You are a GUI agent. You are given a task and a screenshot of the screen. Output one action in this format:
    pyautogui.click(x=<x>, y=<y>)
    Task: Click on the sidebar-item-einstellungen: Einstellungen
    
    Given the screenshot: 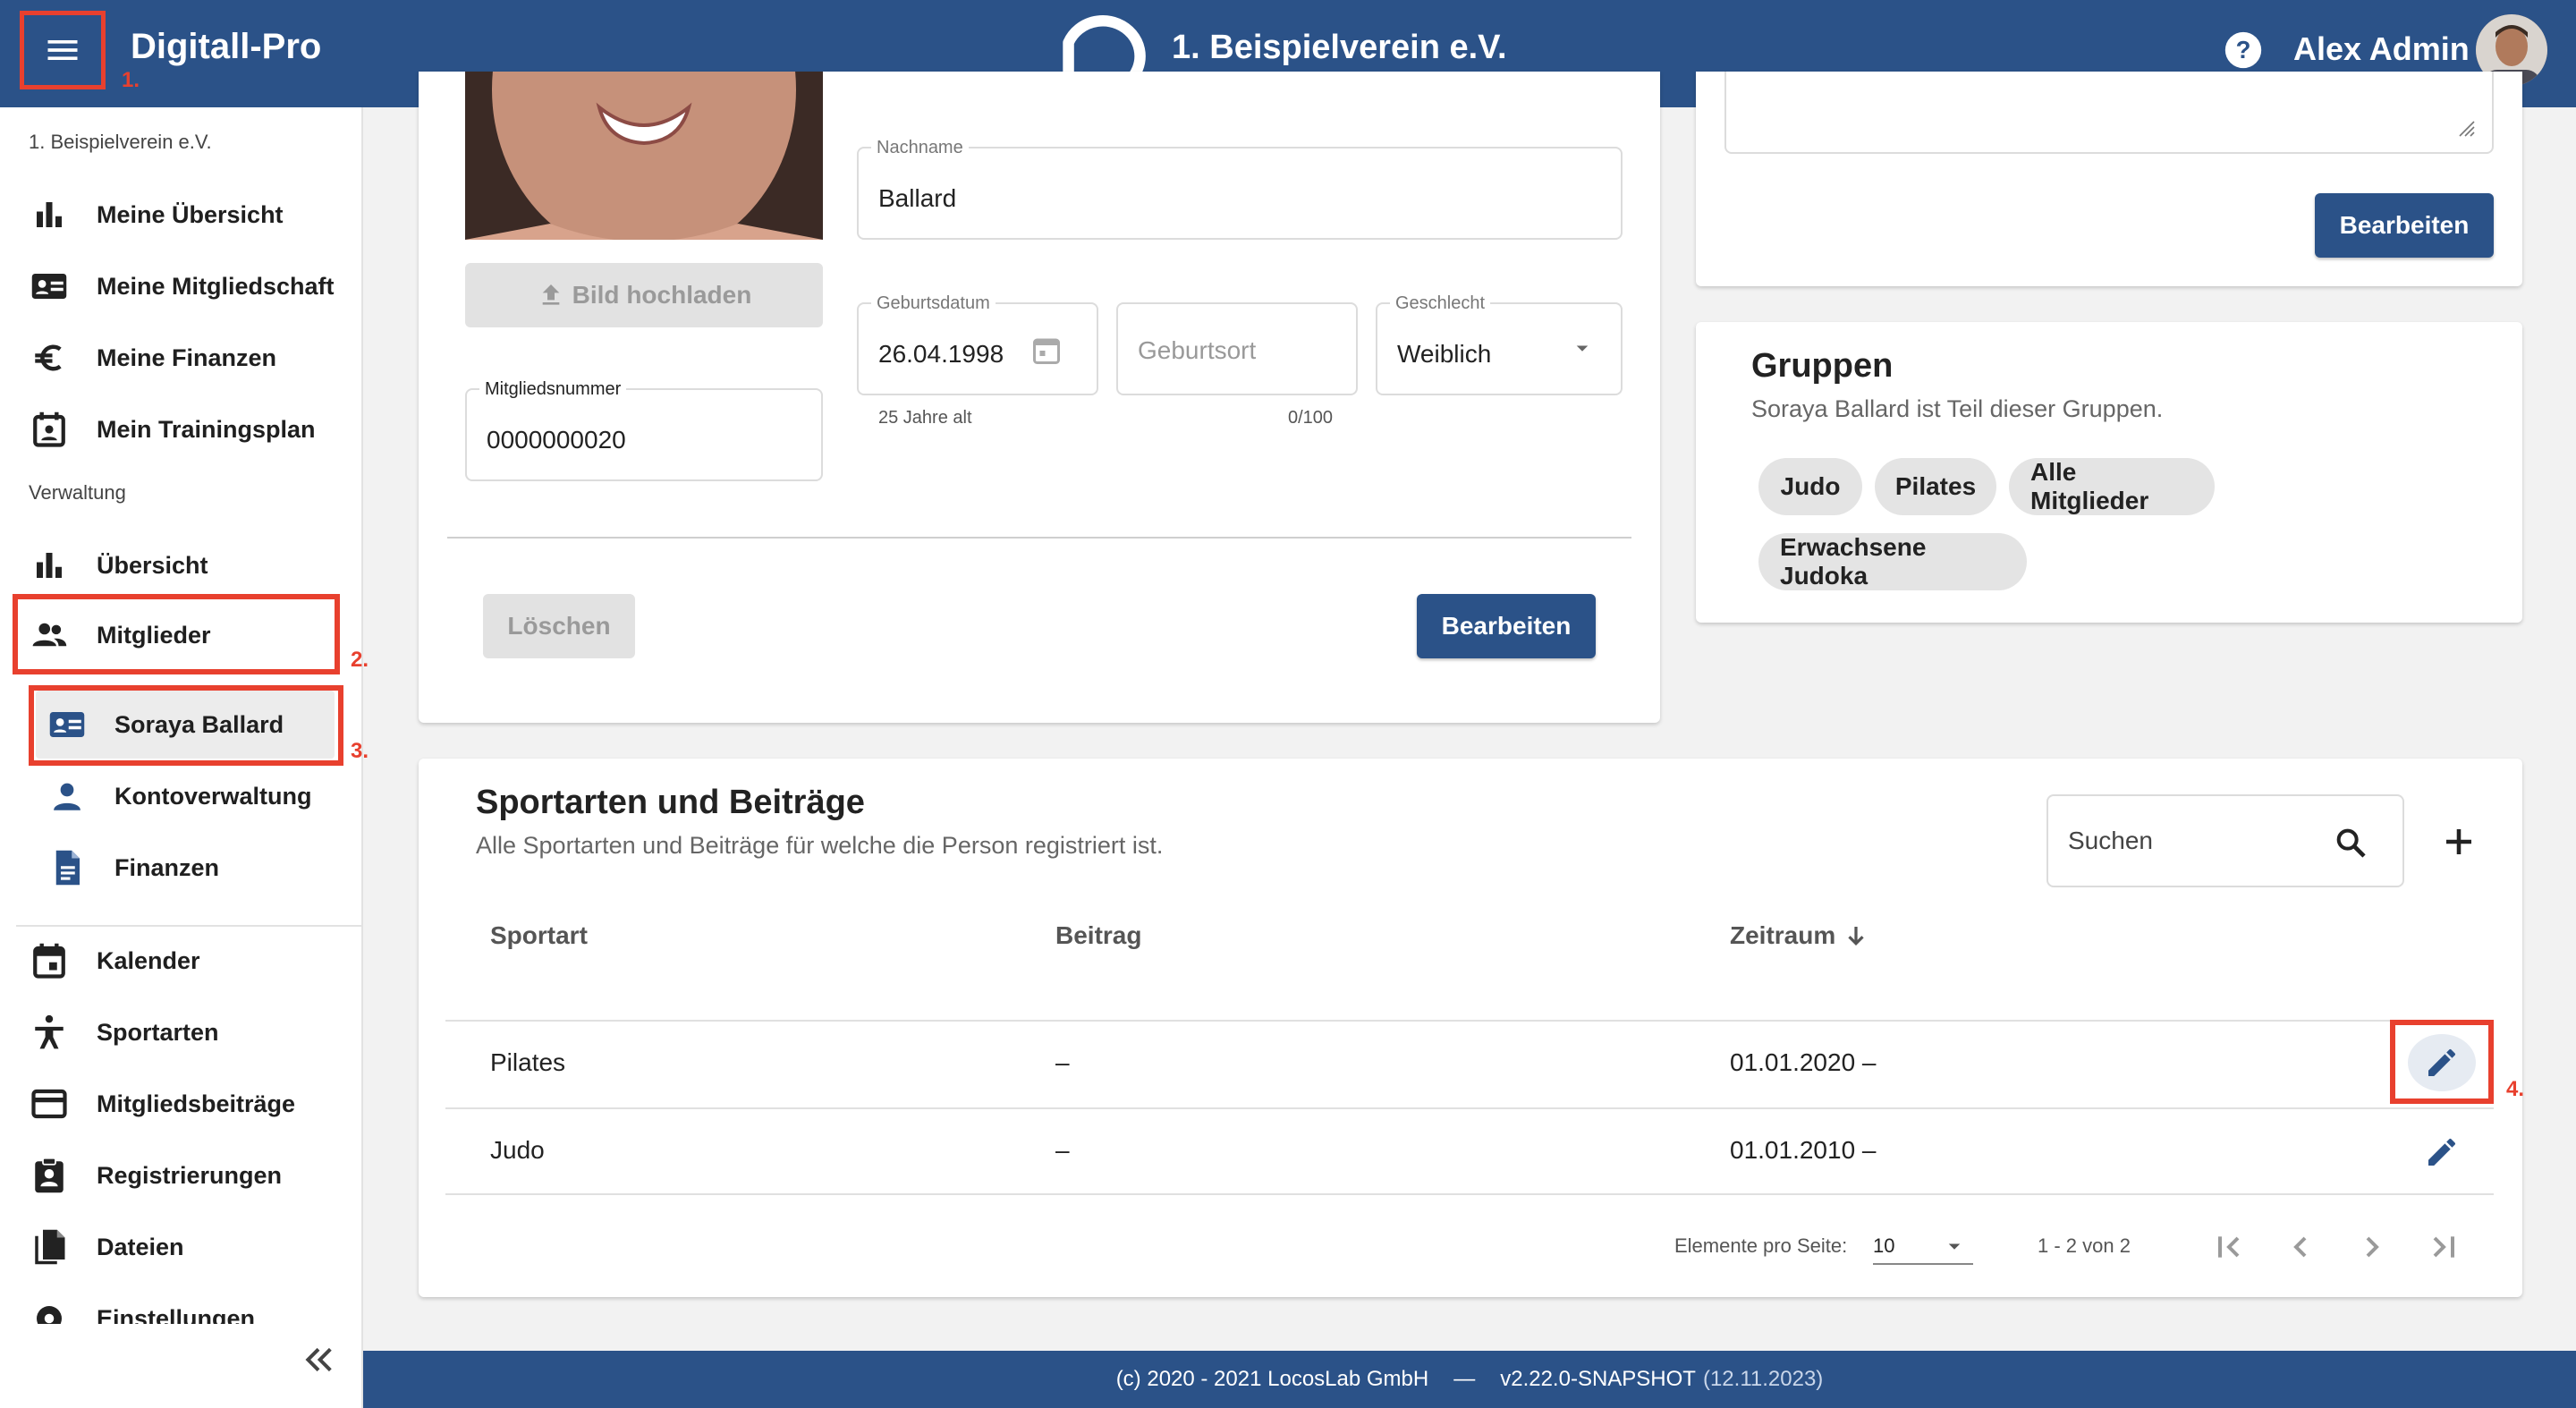 What is the action you would take?
    pyautogui.click(x=142, y=1307)
    